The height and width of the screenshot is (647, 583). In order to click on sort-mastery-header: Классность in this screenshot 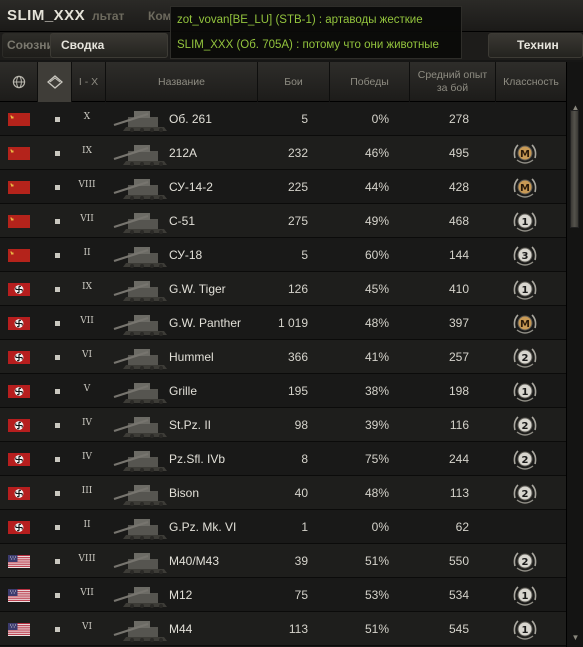, I will do `click(531, 82)`.